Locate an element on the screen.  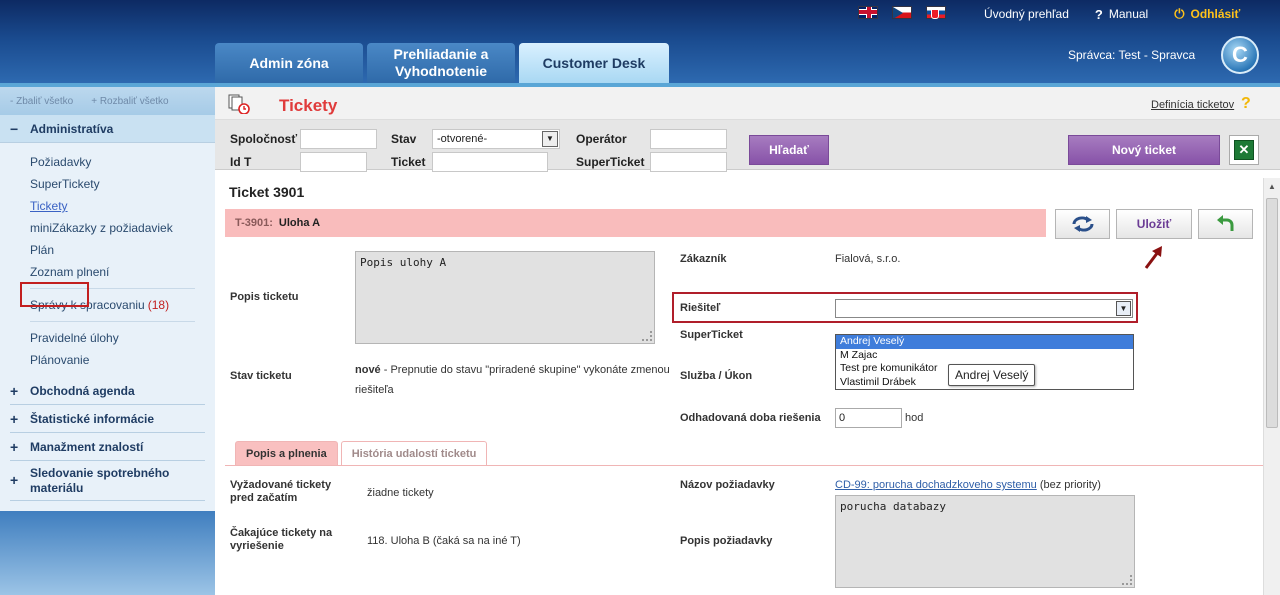
collapse-all-link: - Zbaliť všetko is located at coordinates (41, 101).